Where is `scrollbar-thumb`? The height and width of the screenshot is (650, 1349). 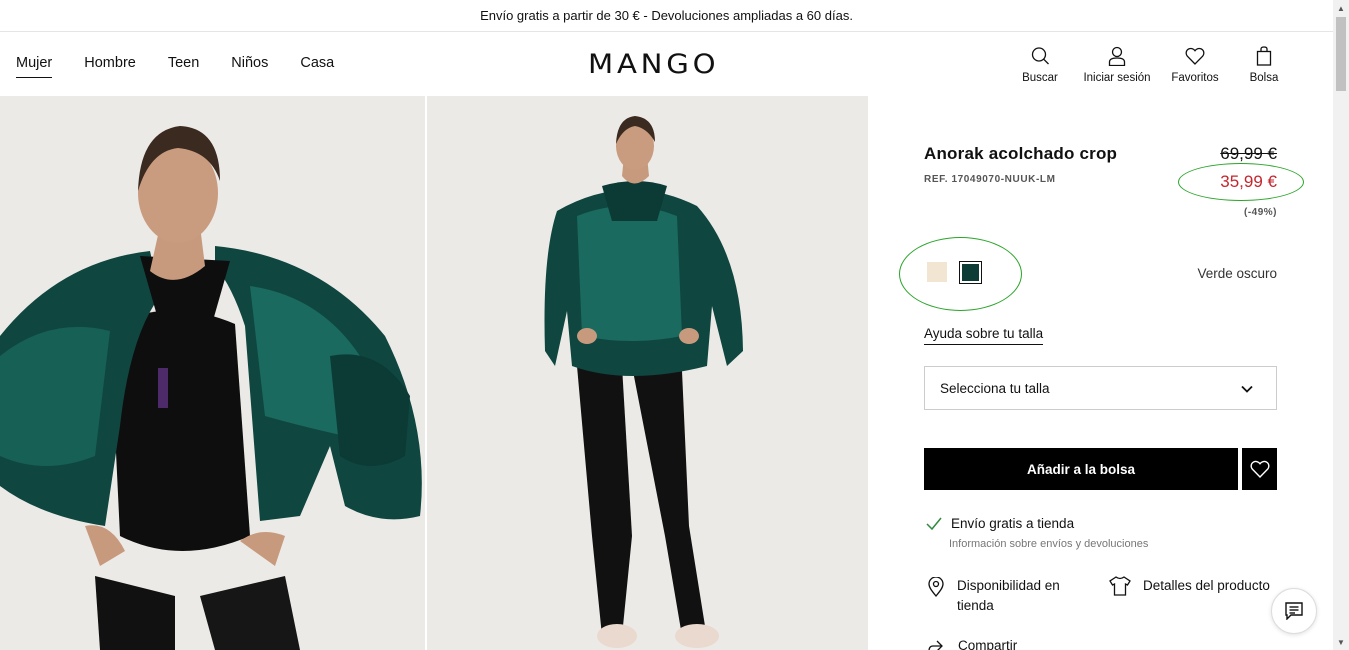 scrollbar-thumb is located at coordinates (1341, 54).